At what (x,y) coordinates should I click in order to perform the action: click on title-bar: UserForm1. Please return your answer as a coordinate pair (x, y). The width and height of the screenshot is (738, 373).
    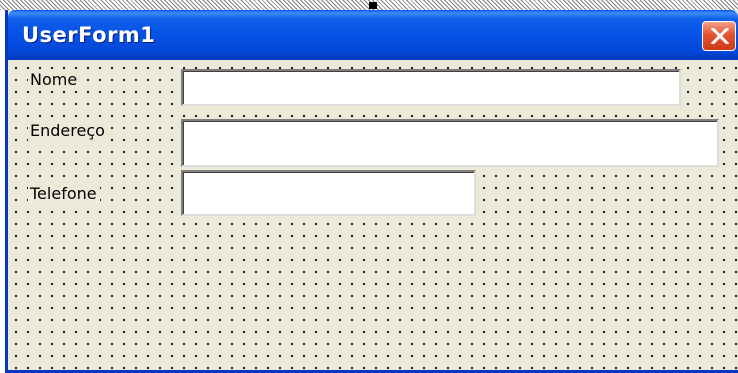
    Looking at the image, I should click on (373, 35).